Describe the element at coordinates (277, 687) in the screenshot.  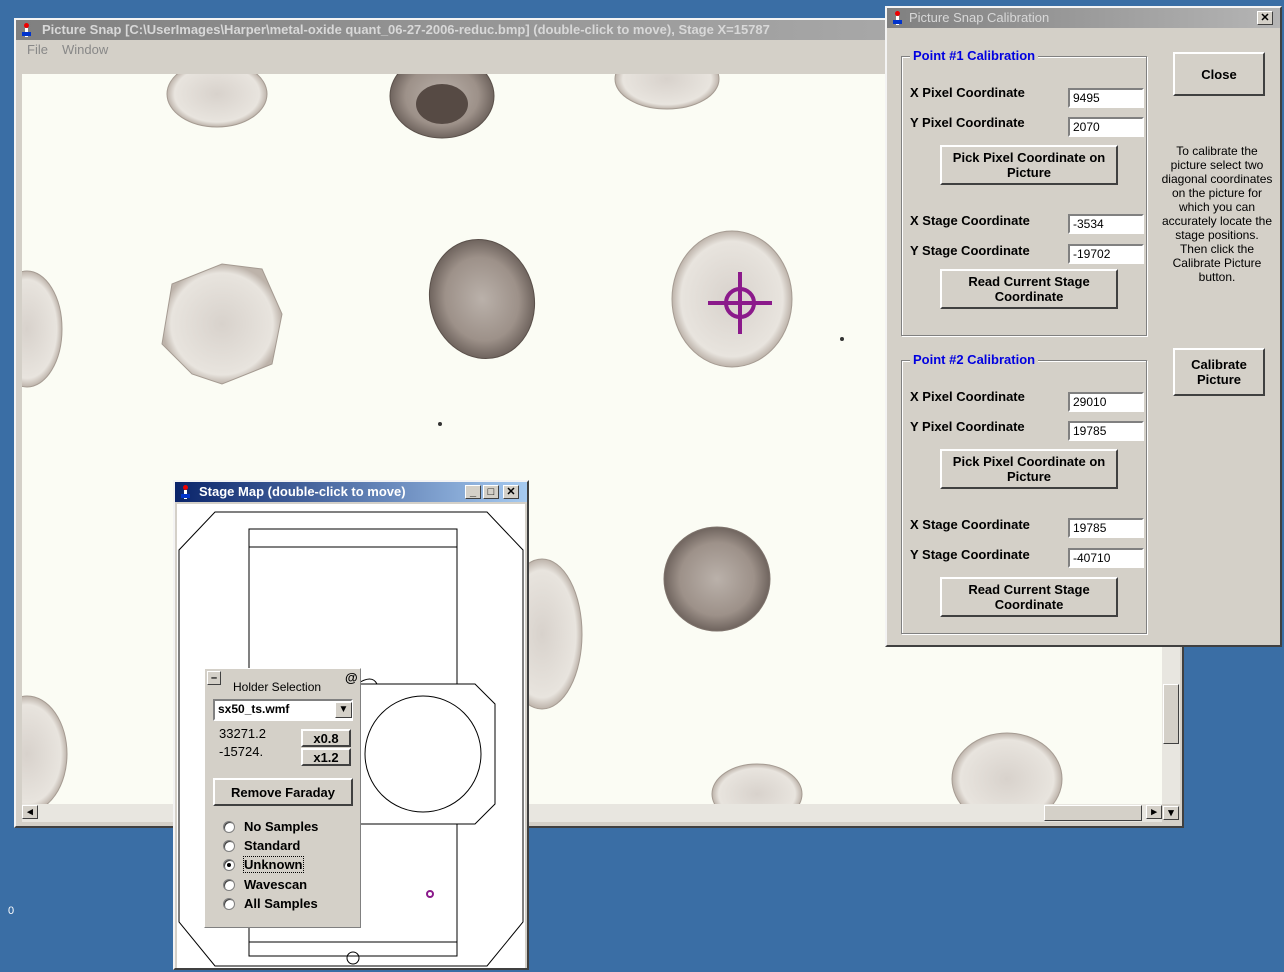
I see `holder-selection-label: Holder Selection` at that location.